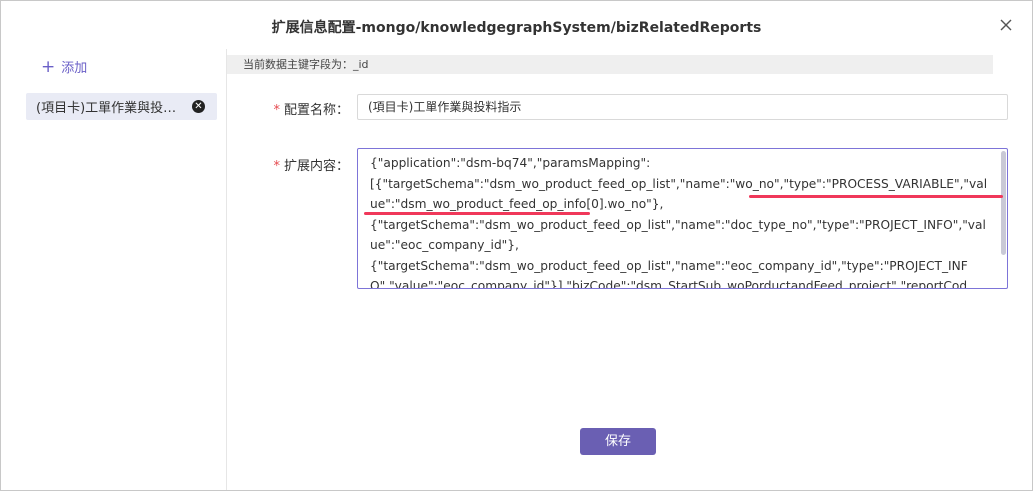 The height and width of the screenshot is (491, 1033). I want to click on remove-icon: ✕, so click(198, 106).